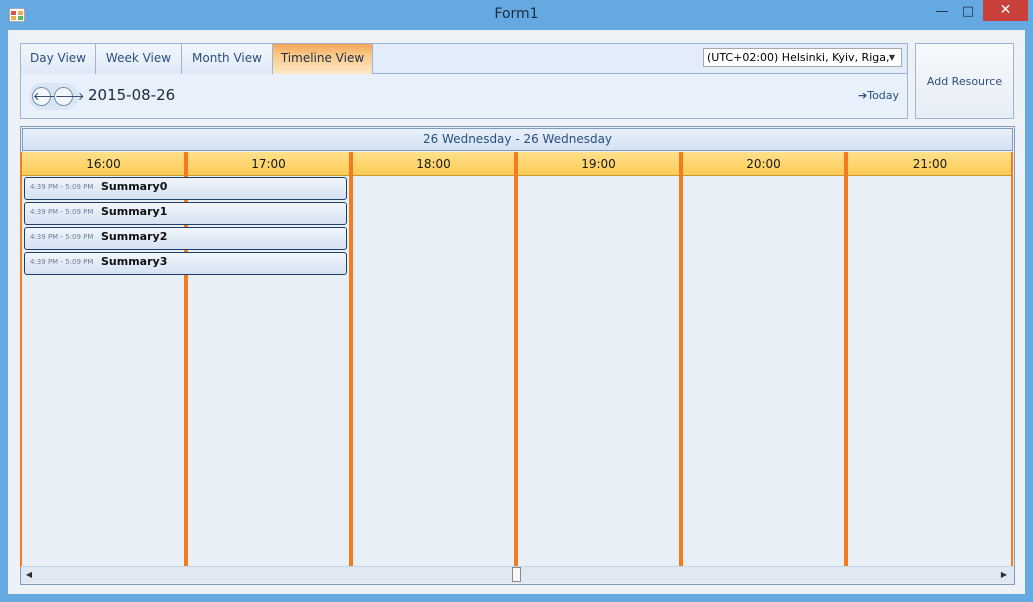 This screenshot has width=1033, height=602. What do you see at coordinates (185, 238) in the screenshot?
I see `appointment: 4:39 PM - 5:09 PM Summary2` at bounding box center [185, 238].